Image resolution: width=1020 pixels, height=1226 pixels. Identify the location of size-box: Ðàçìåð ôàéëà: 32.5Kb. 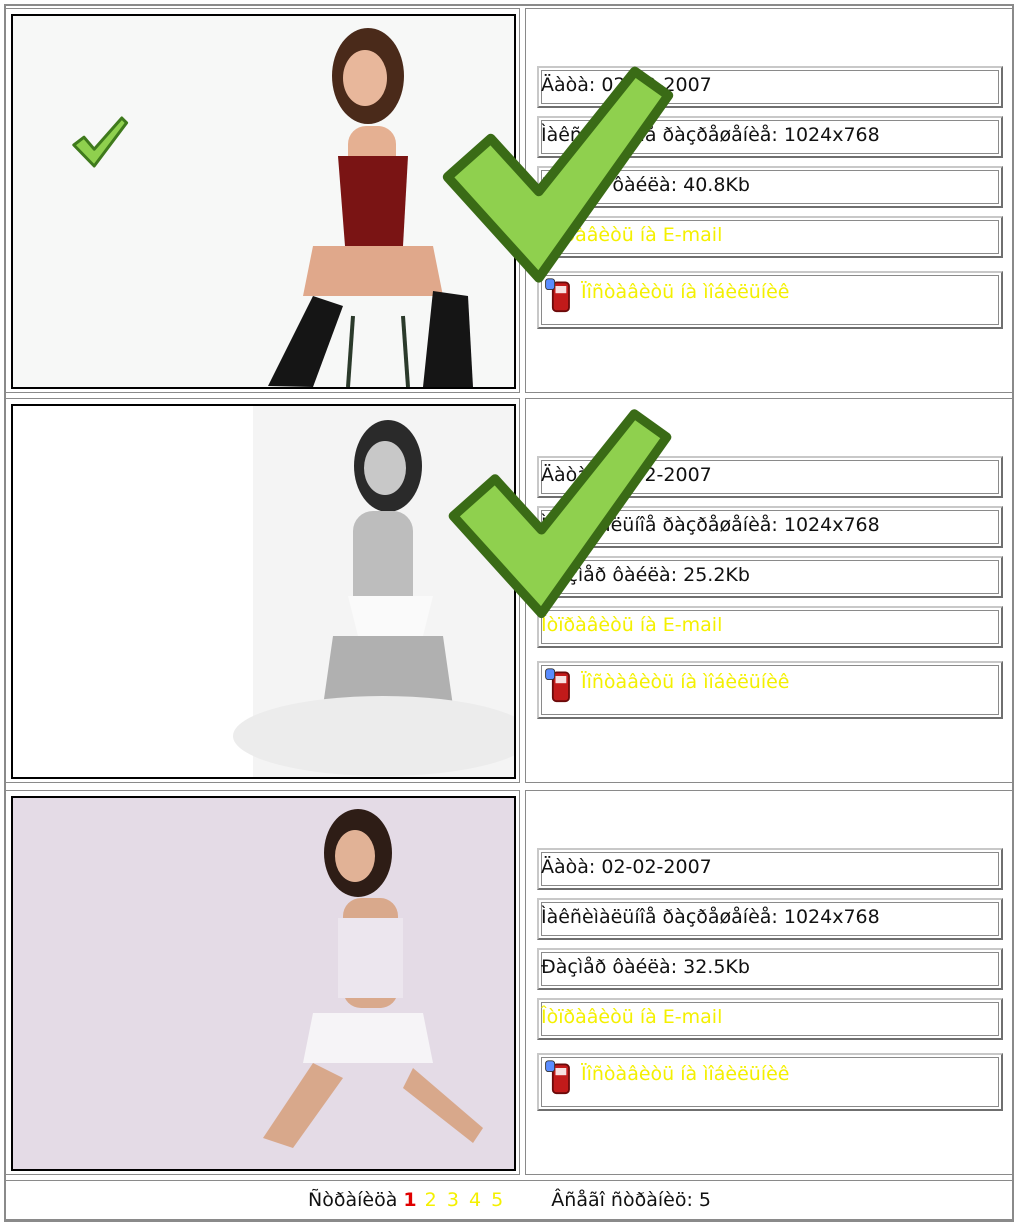
(770, 969).